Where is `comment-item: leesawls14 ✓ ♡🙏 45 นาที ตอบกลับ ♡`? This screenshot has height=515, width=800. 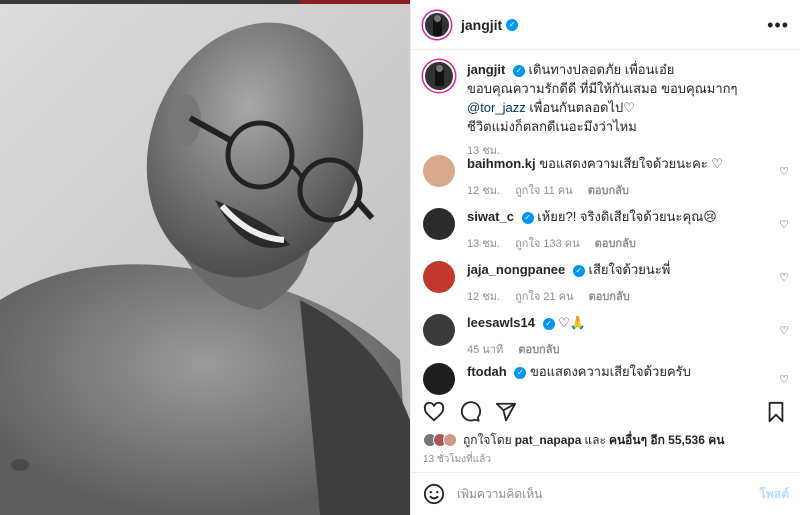 comment-item: leesawls14 ✓ ♡🙏 45 นาที ตอบกลับ ♡ is located at coordinates (605, 336).